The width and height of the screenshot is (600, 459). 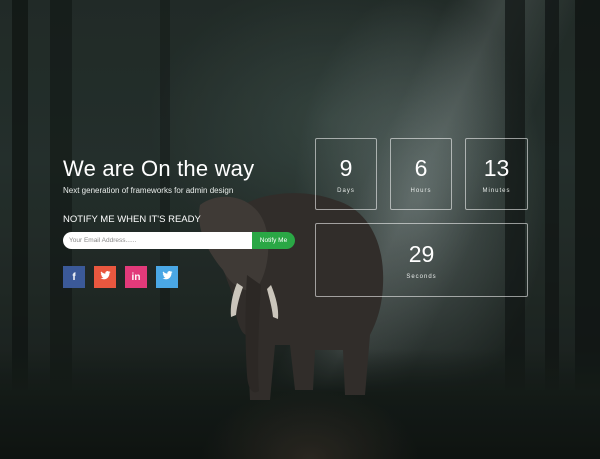 What do you see at coordinates (132, 219) in the screenshot?
I see `notify-heading: NOTIFY ME WHEN IT'S READY` at bounding box center [132, 219].